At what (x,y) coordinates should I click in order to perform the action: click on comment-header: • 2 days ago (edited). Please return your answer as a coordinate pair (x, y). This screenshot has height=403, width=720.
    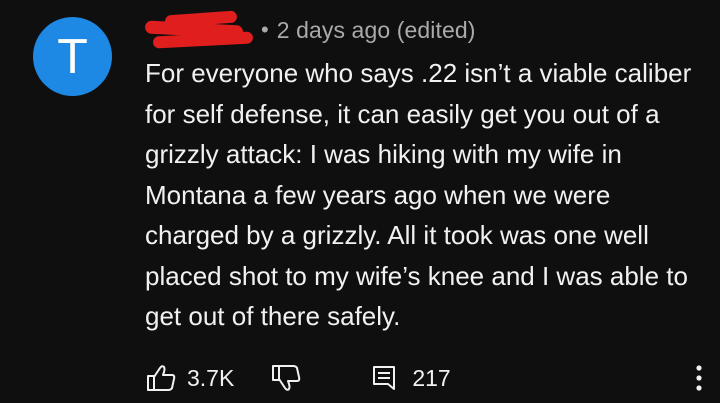
    Looking at the image, I should click on (310, 29).